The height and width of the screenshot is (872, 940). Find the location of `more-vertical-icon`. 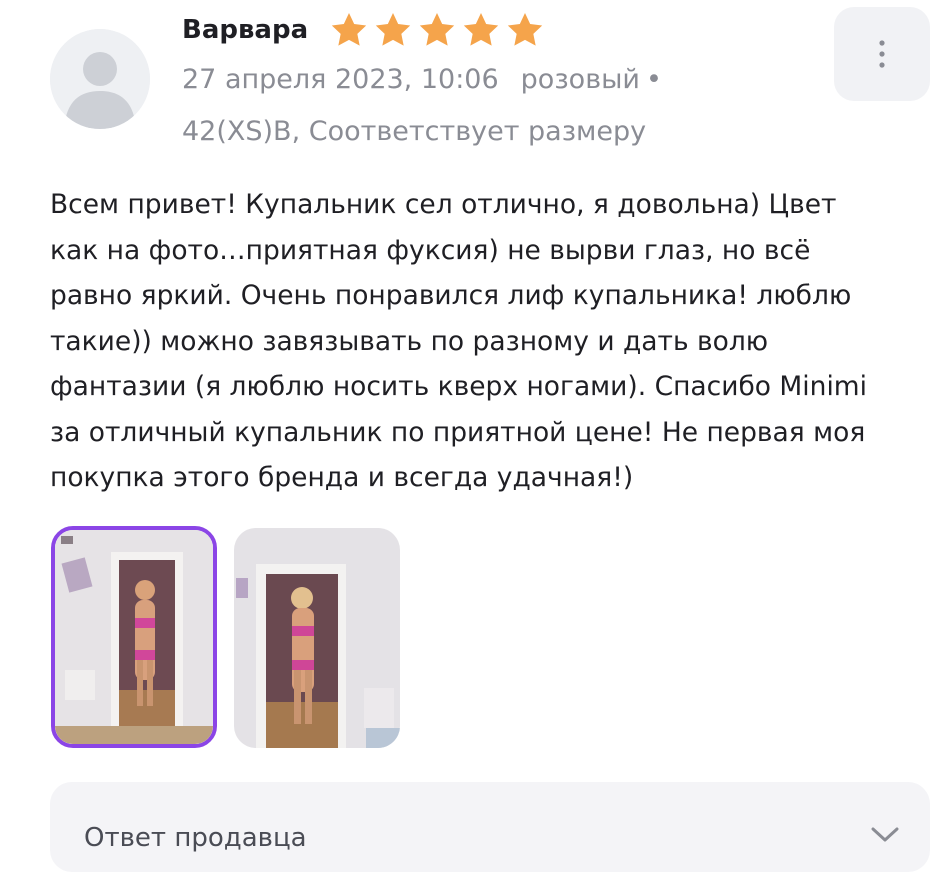

more-vertical-icon is located at coordinates (882, 54).